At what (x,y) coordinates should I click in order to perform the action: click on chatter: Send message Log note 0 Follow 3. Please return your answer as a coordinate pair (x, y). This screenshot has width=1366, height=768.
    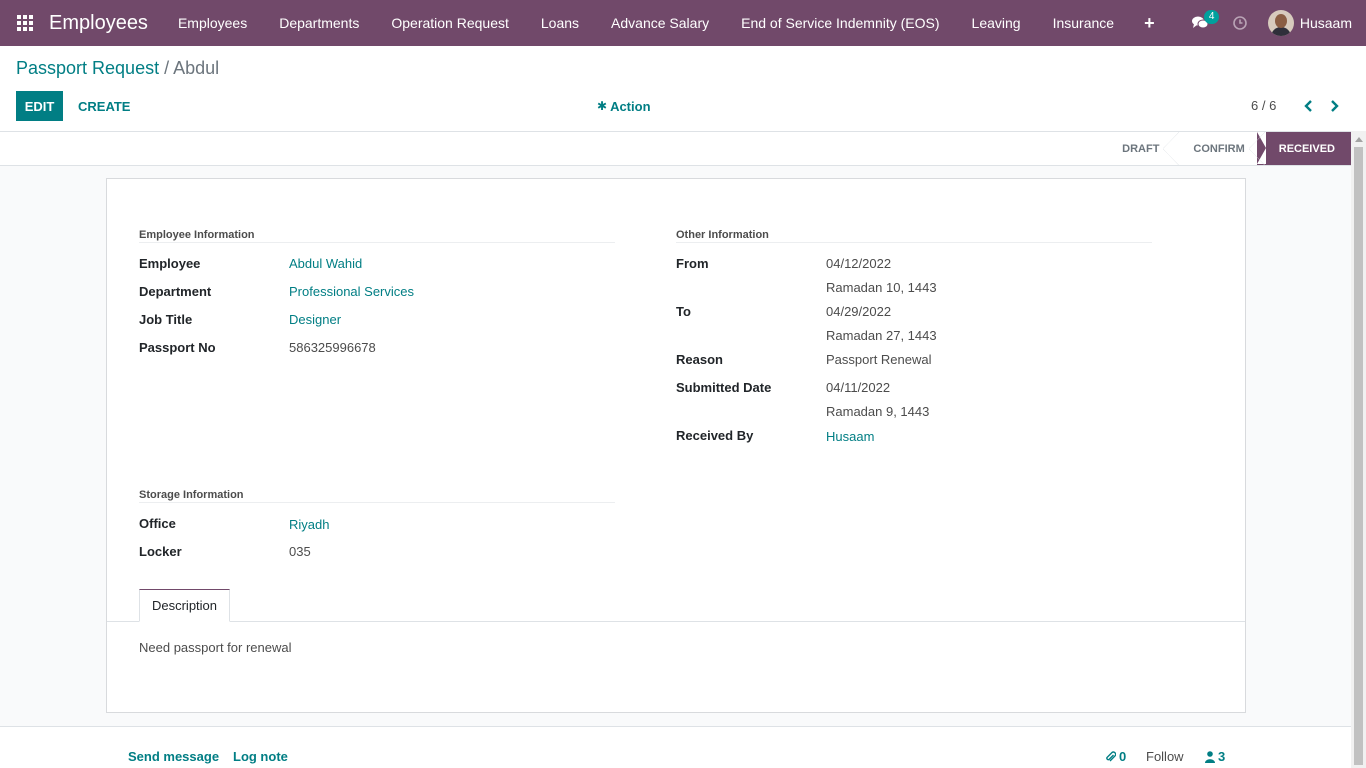
    Looking at the image, I should click on (675, 747).